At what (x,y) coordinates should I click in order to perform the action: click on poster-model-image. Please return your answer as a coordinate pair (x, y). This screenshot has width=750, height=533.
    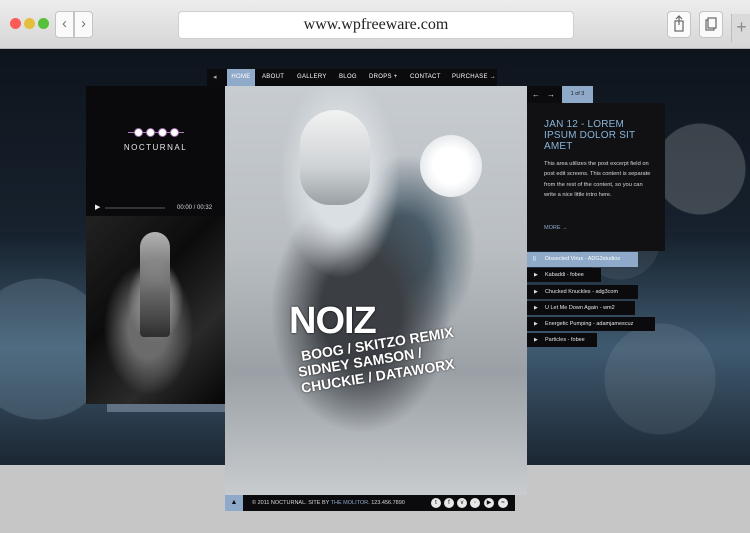
    Looking at the image, I should click on (335, 157).